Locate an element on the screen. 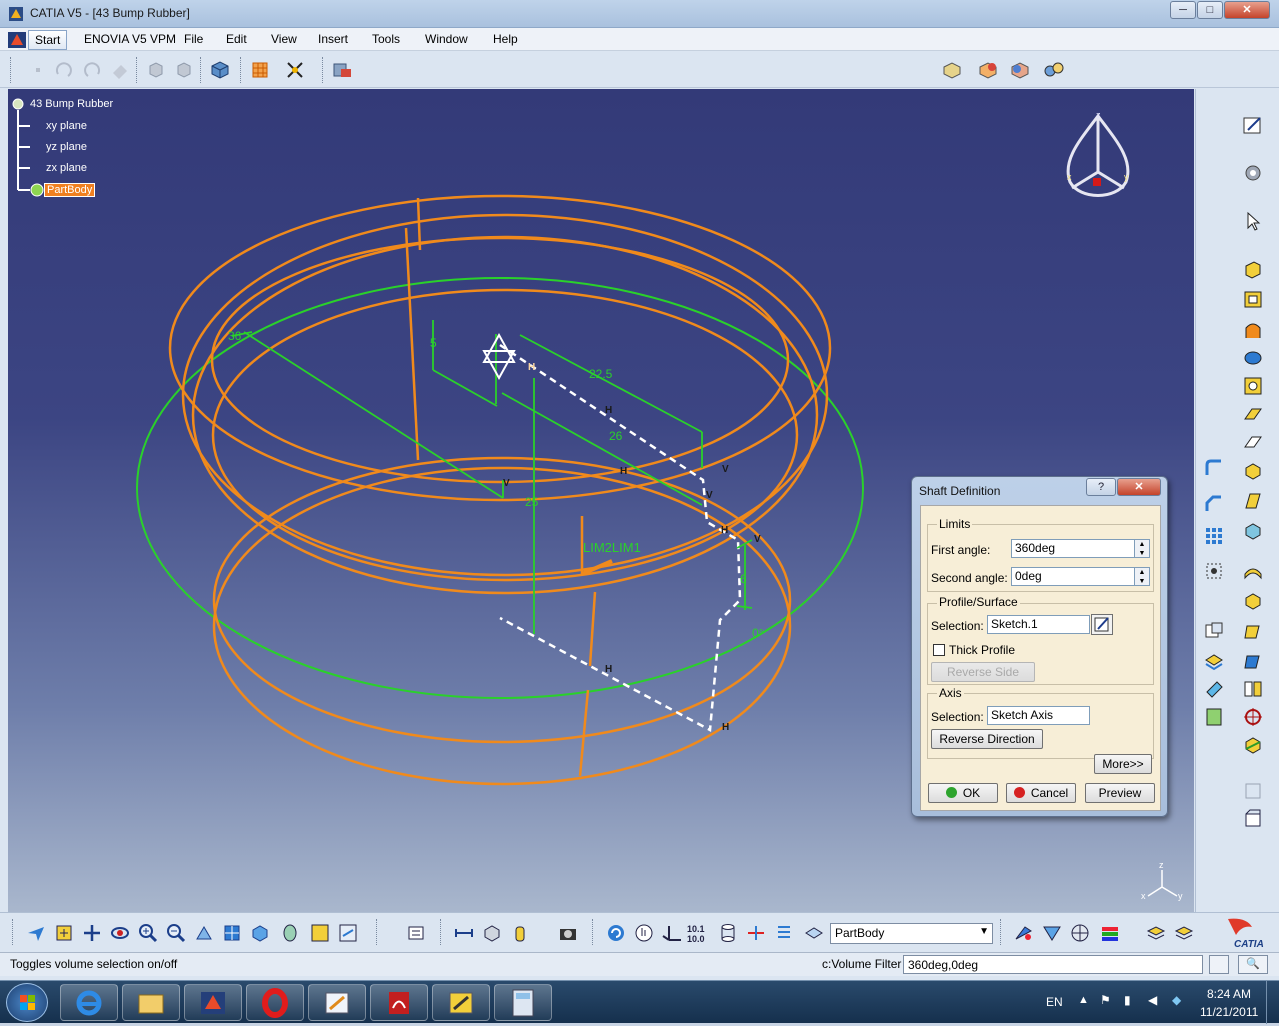 The height and width of the screenshot is (1026, 1279). sew-surface-icon is located at coordinates (1214, 661).